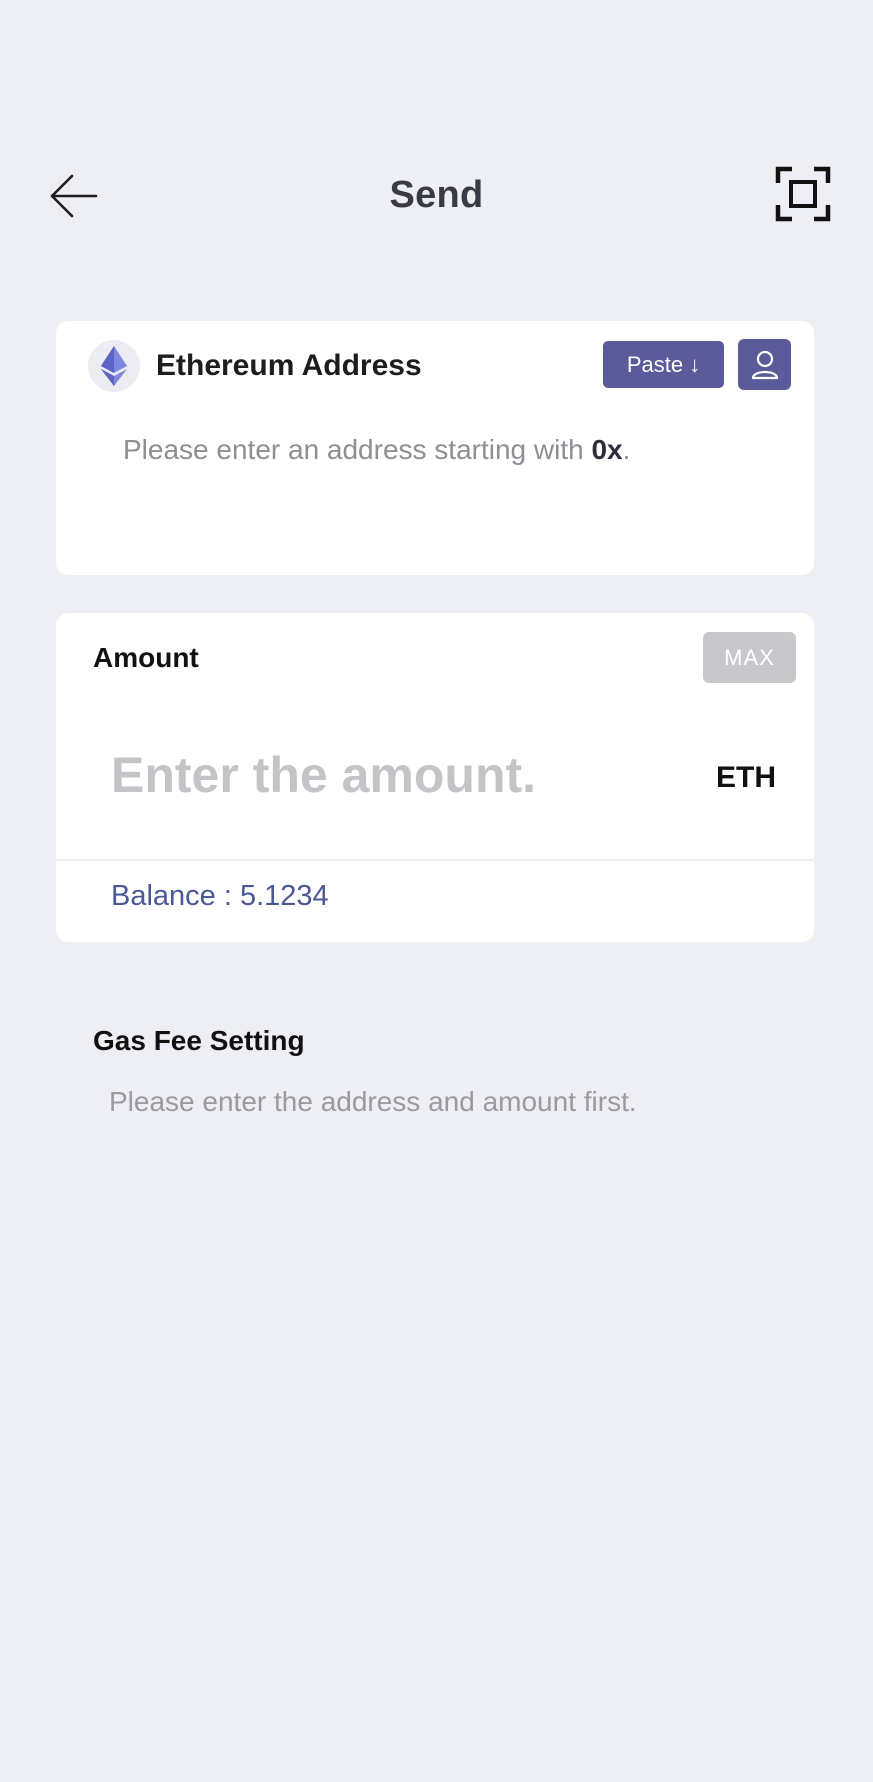 This screenshot has width=873, height=1782. Describe the element at coordinates (220, 896) in the screenshot. I see `balance-text: Balance : 5.1234` at that location.